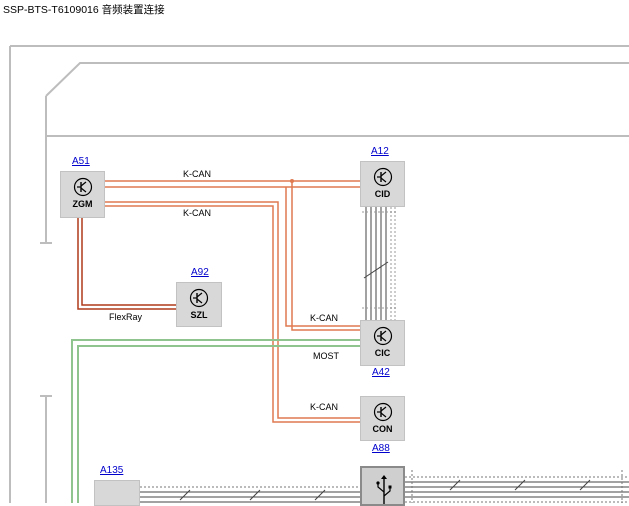 The image size is (629, 506). Describe the element at coordinates (380, 263) in the screenshot. I see `cid-cic-bundle` at that location.